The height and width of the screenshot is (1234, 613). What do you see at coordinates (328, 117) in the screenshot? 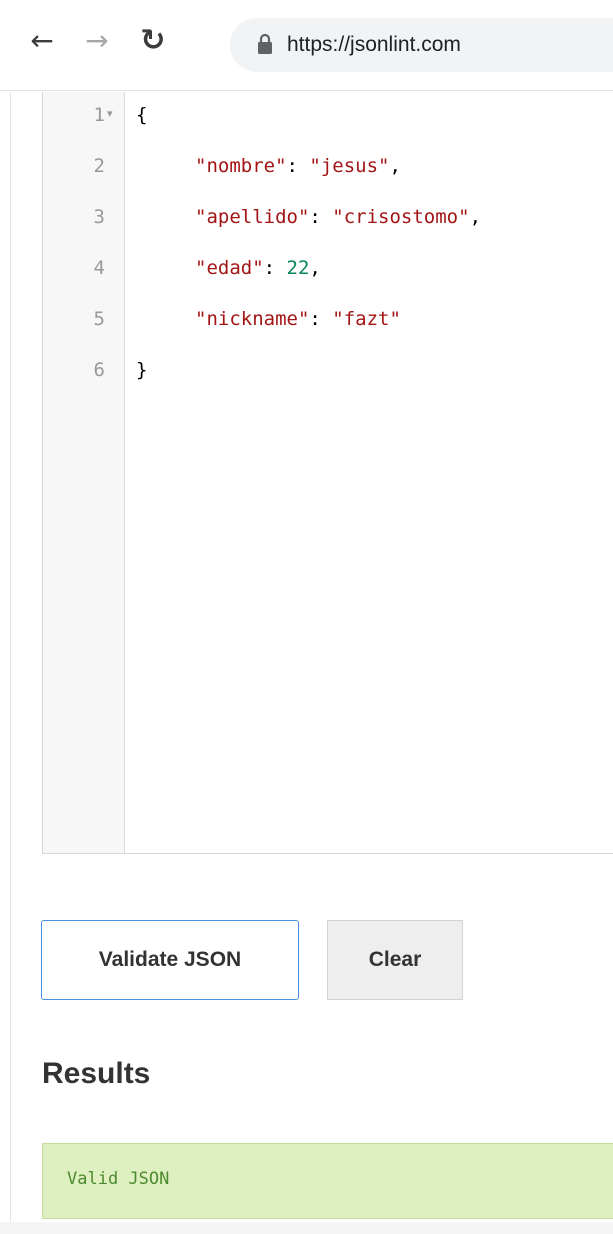
I see `code-line: 1 ▾ {` at bounding box center [328, 117].